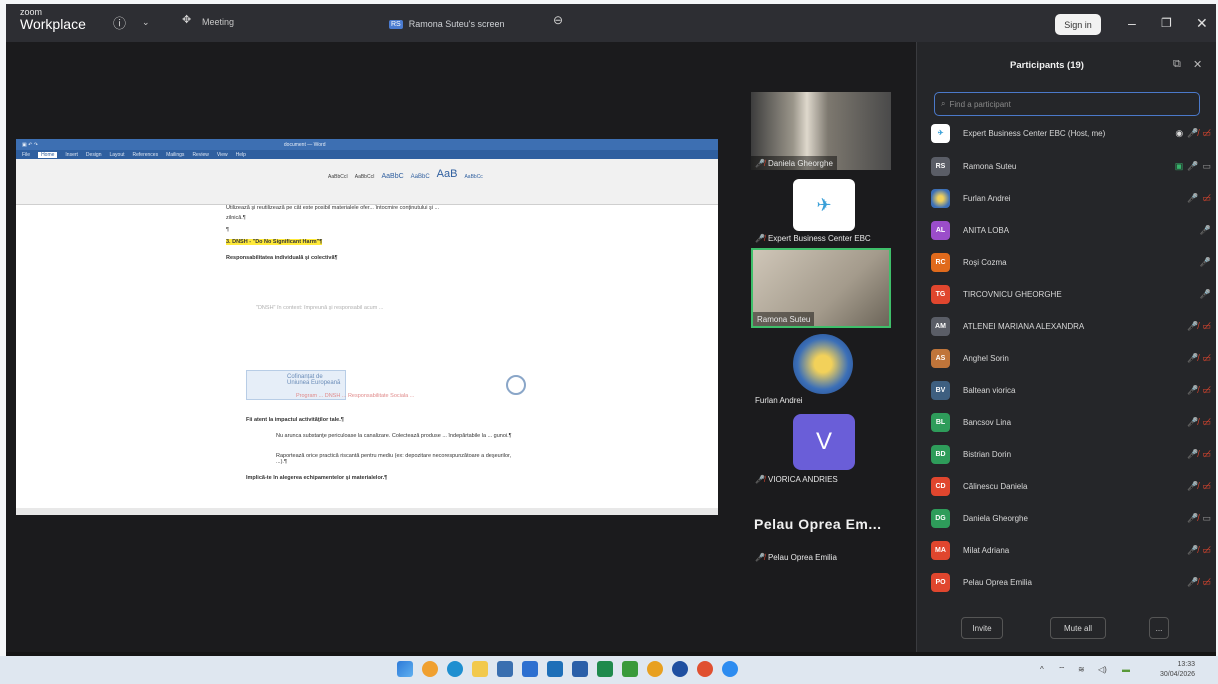 This screenshot has height=684, width=1218. What do you see at coordinates (1166, 23) in the screenshot?
I see `restore-icon: ❐` at bounding box center [1166, 23].